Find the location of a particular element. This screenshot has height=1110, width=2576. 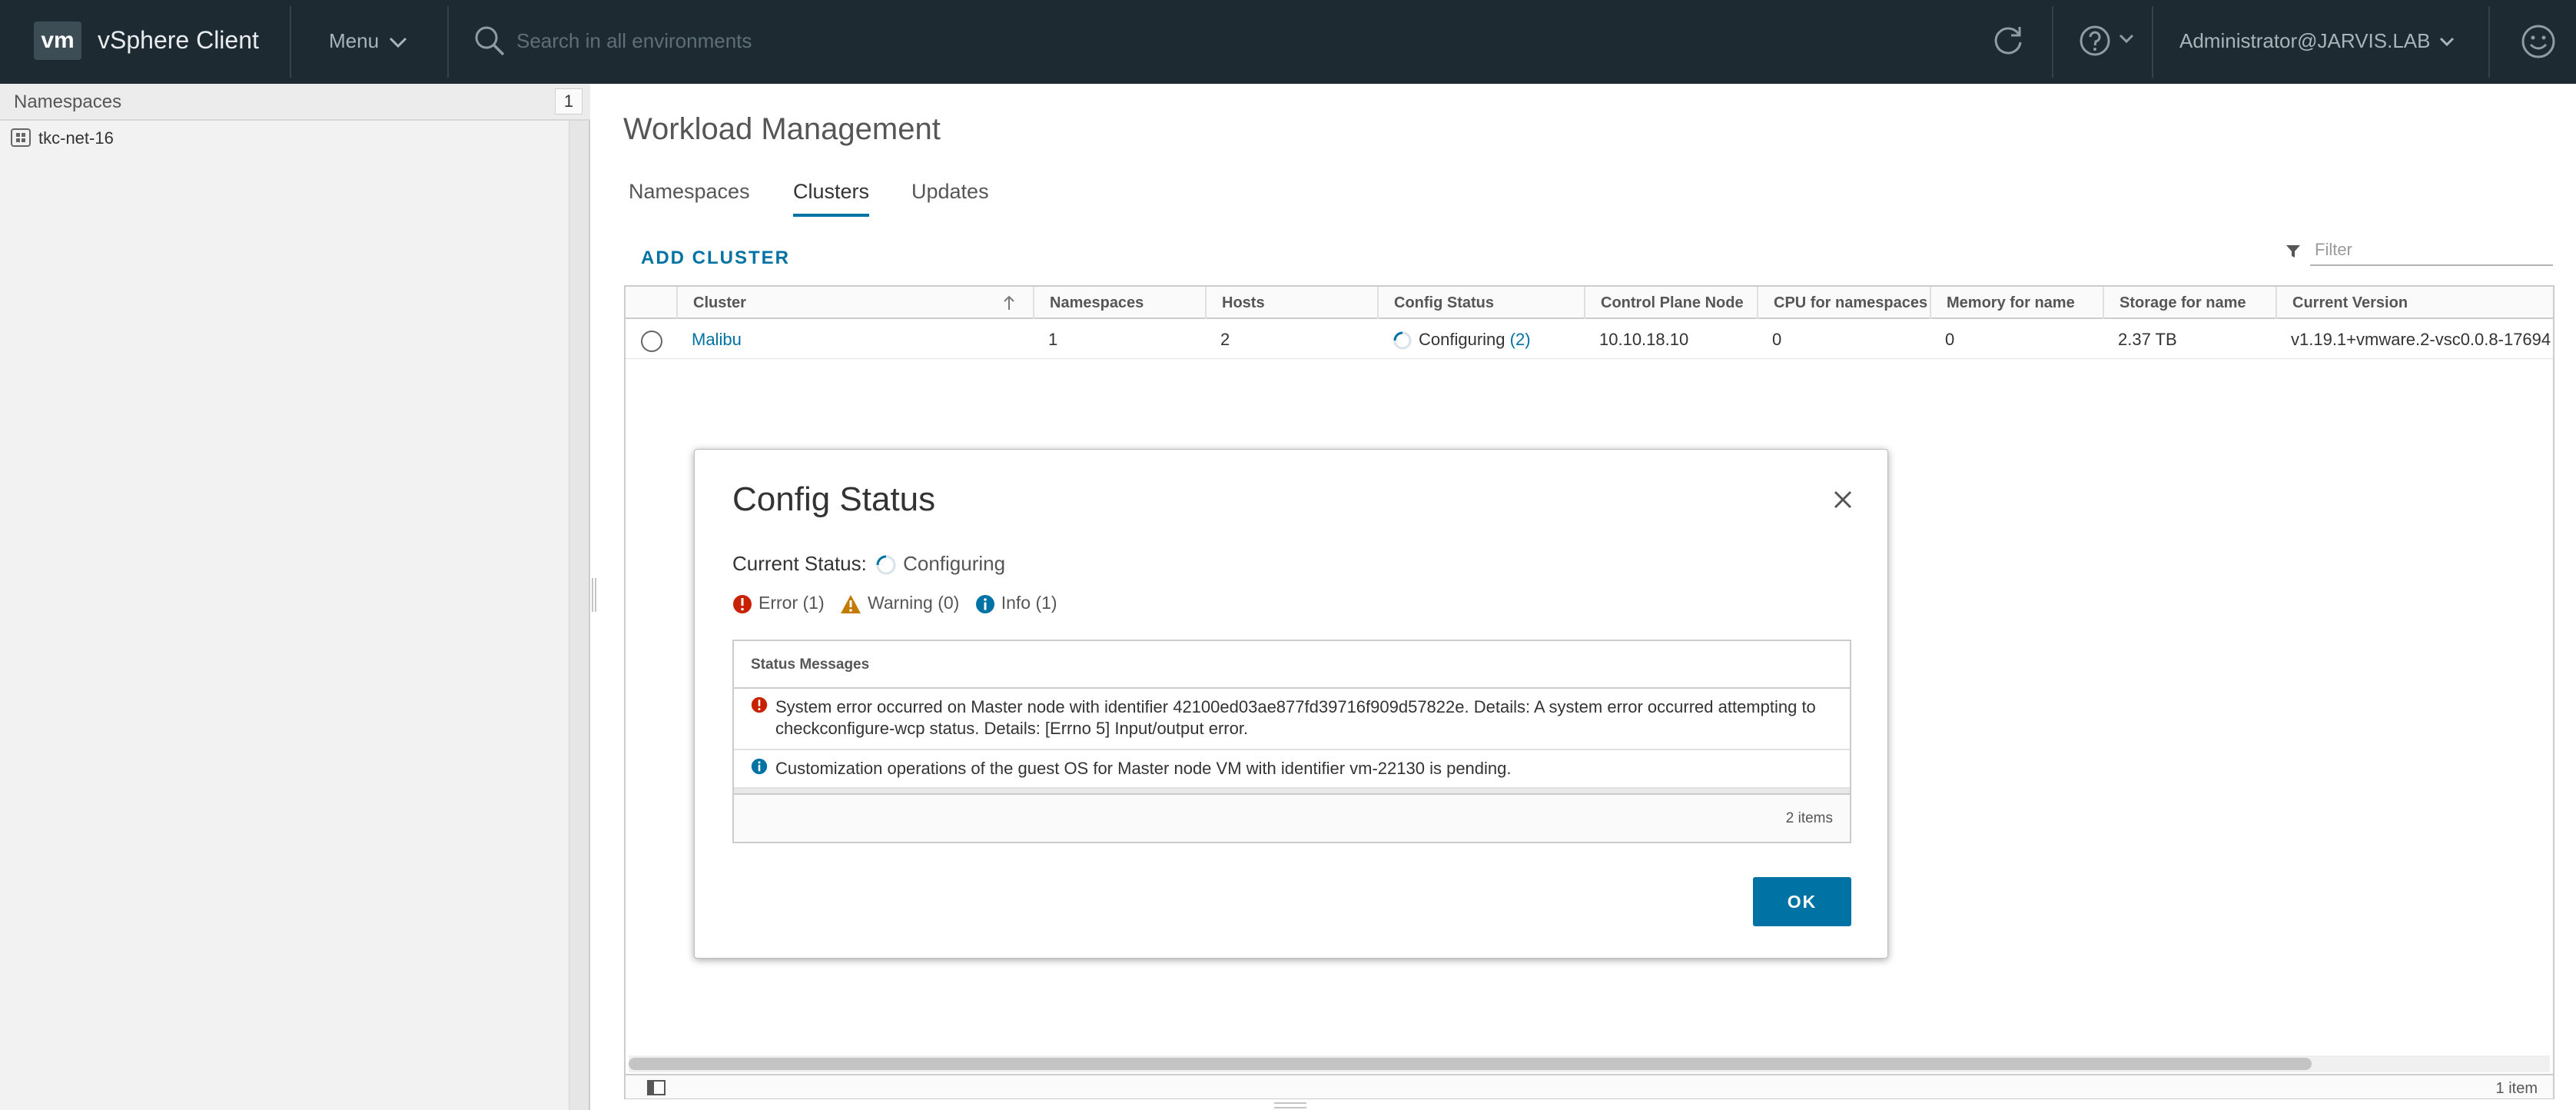

current-status-value: Configuring is located at coordinates (955, 563).